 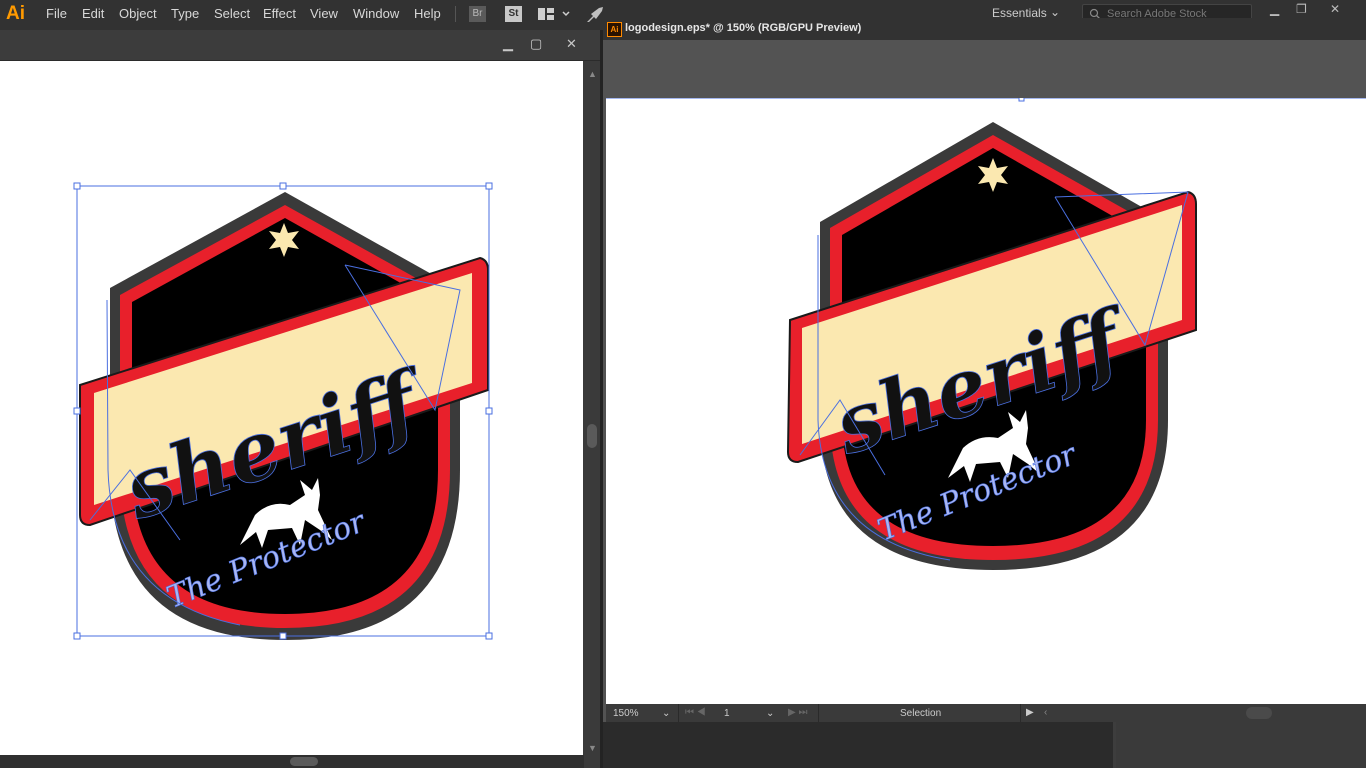 I want to click on menu-type: Type, so click(x=185, y=13).